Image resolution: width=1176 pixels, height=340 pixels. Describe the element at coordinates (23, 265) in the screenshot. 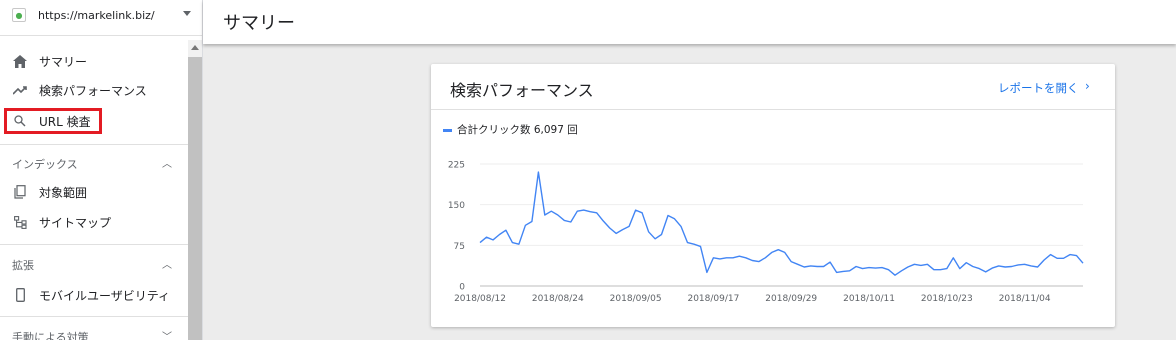

I see `section-label: 拡張` at that location.